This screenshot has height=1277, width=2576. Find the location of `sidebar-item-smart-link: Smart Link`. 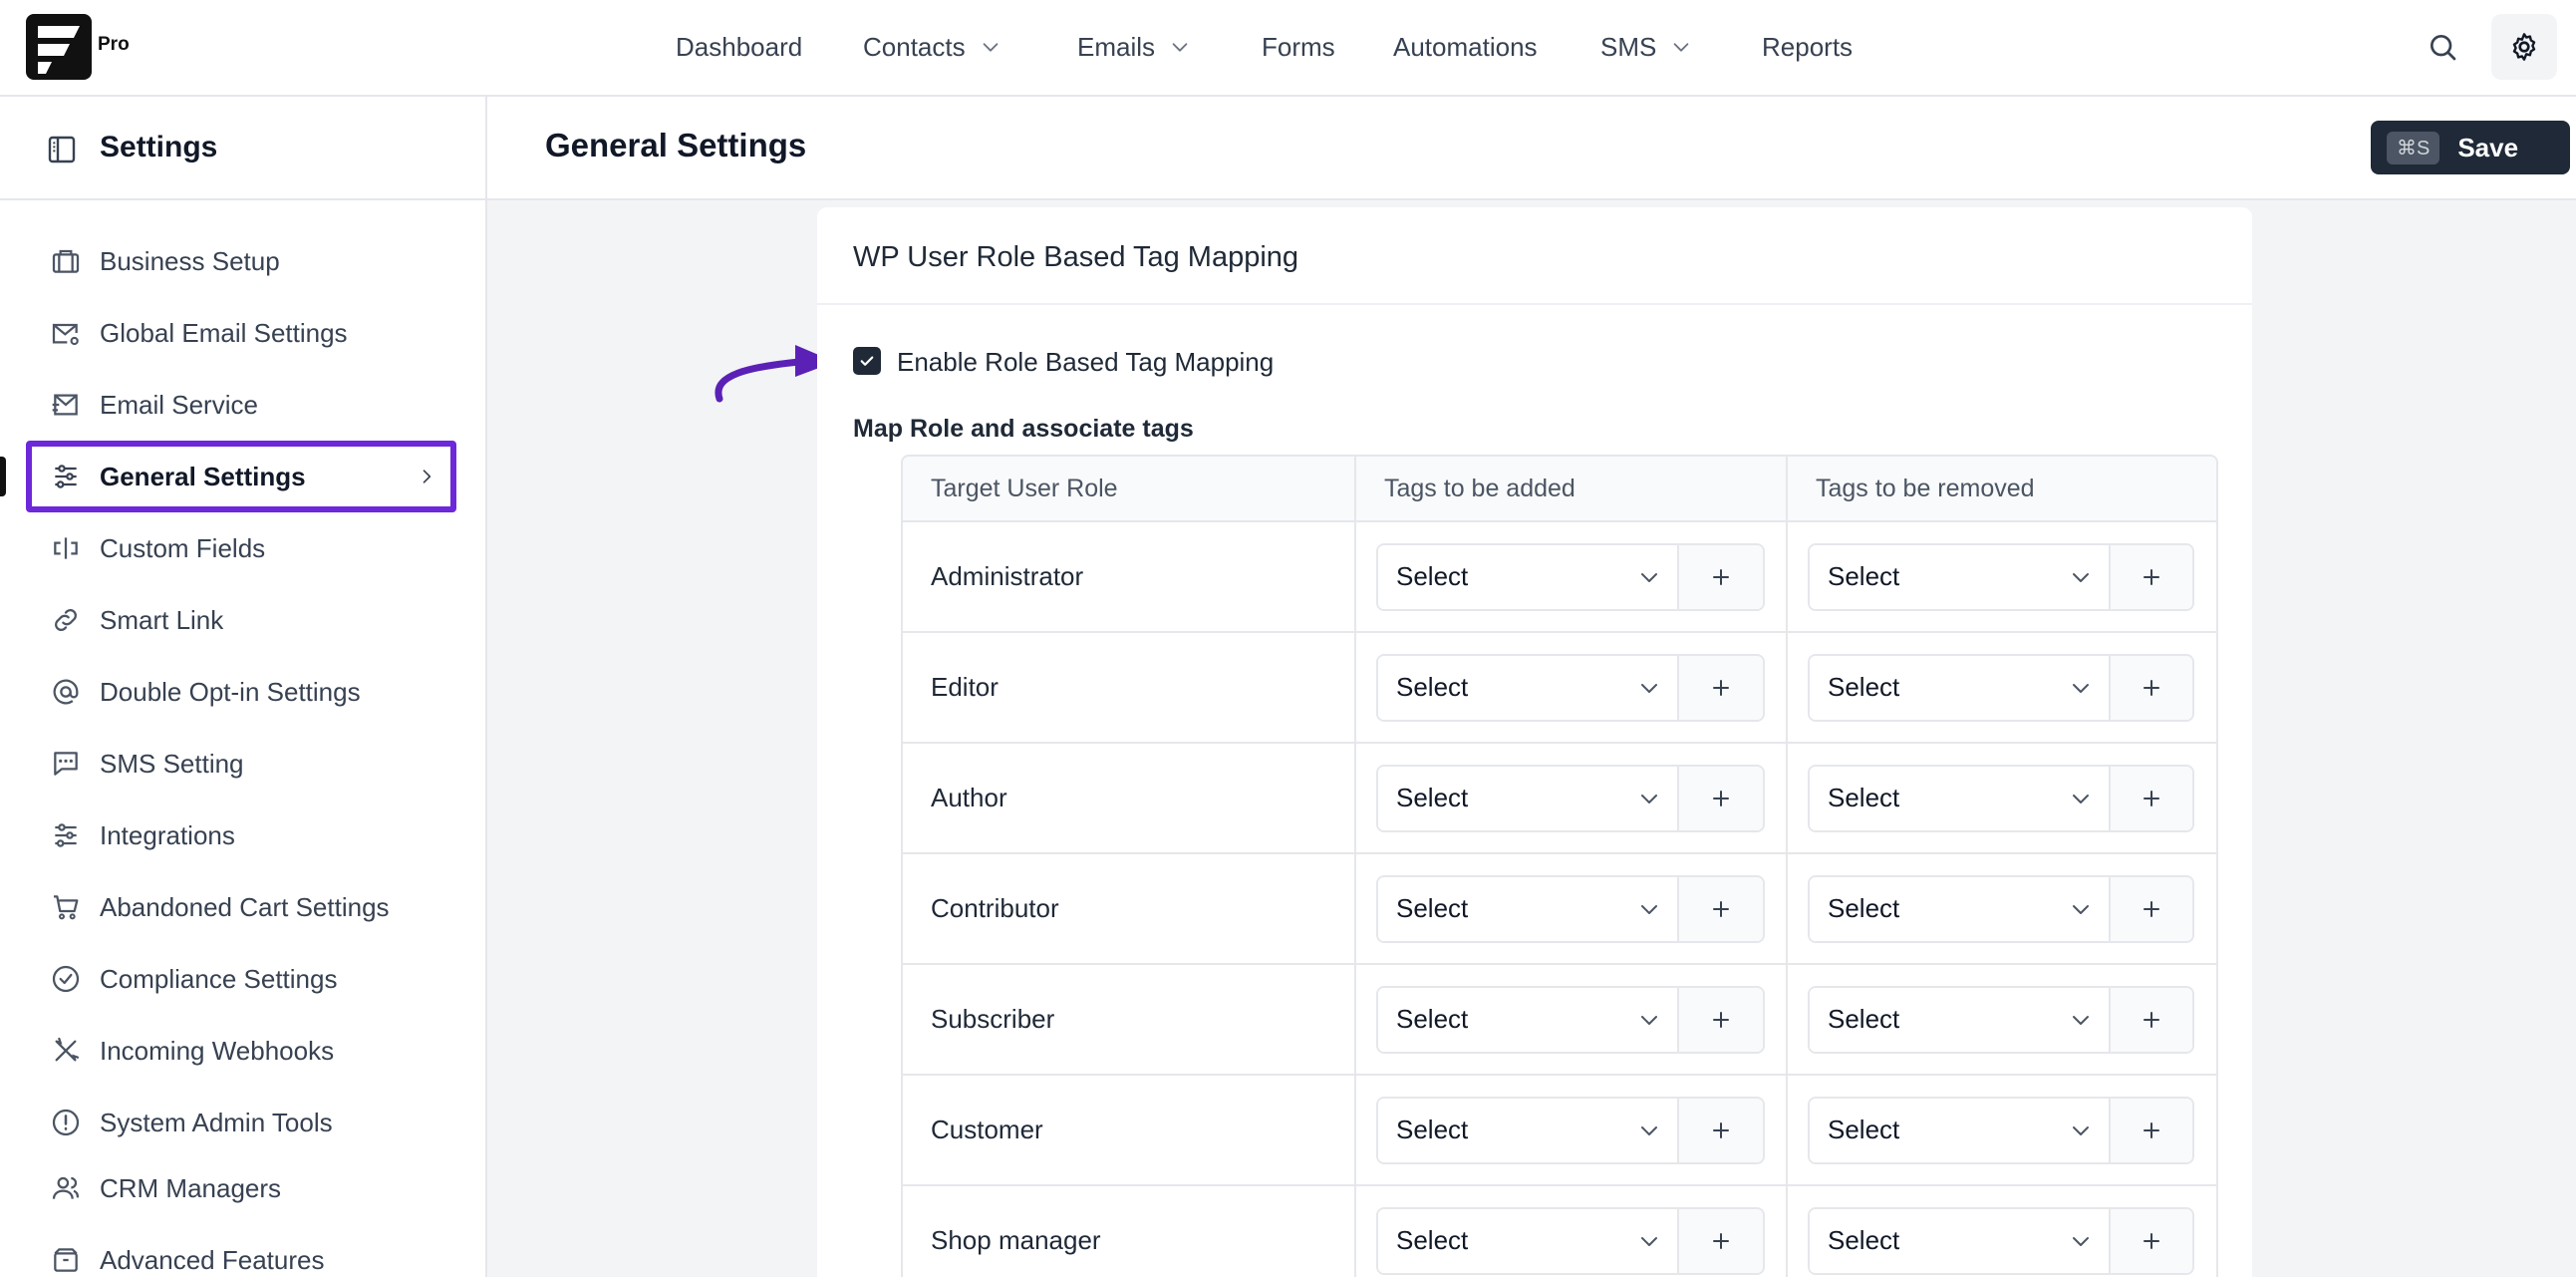

sidebar-item-smart-link: Smart Link is located at coordinates (241, 620).